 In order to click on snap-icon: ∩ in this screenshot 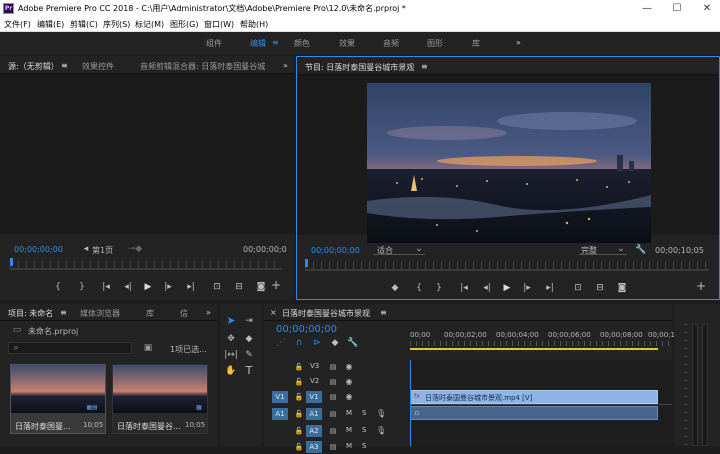, I will do `click(299, 343)`.